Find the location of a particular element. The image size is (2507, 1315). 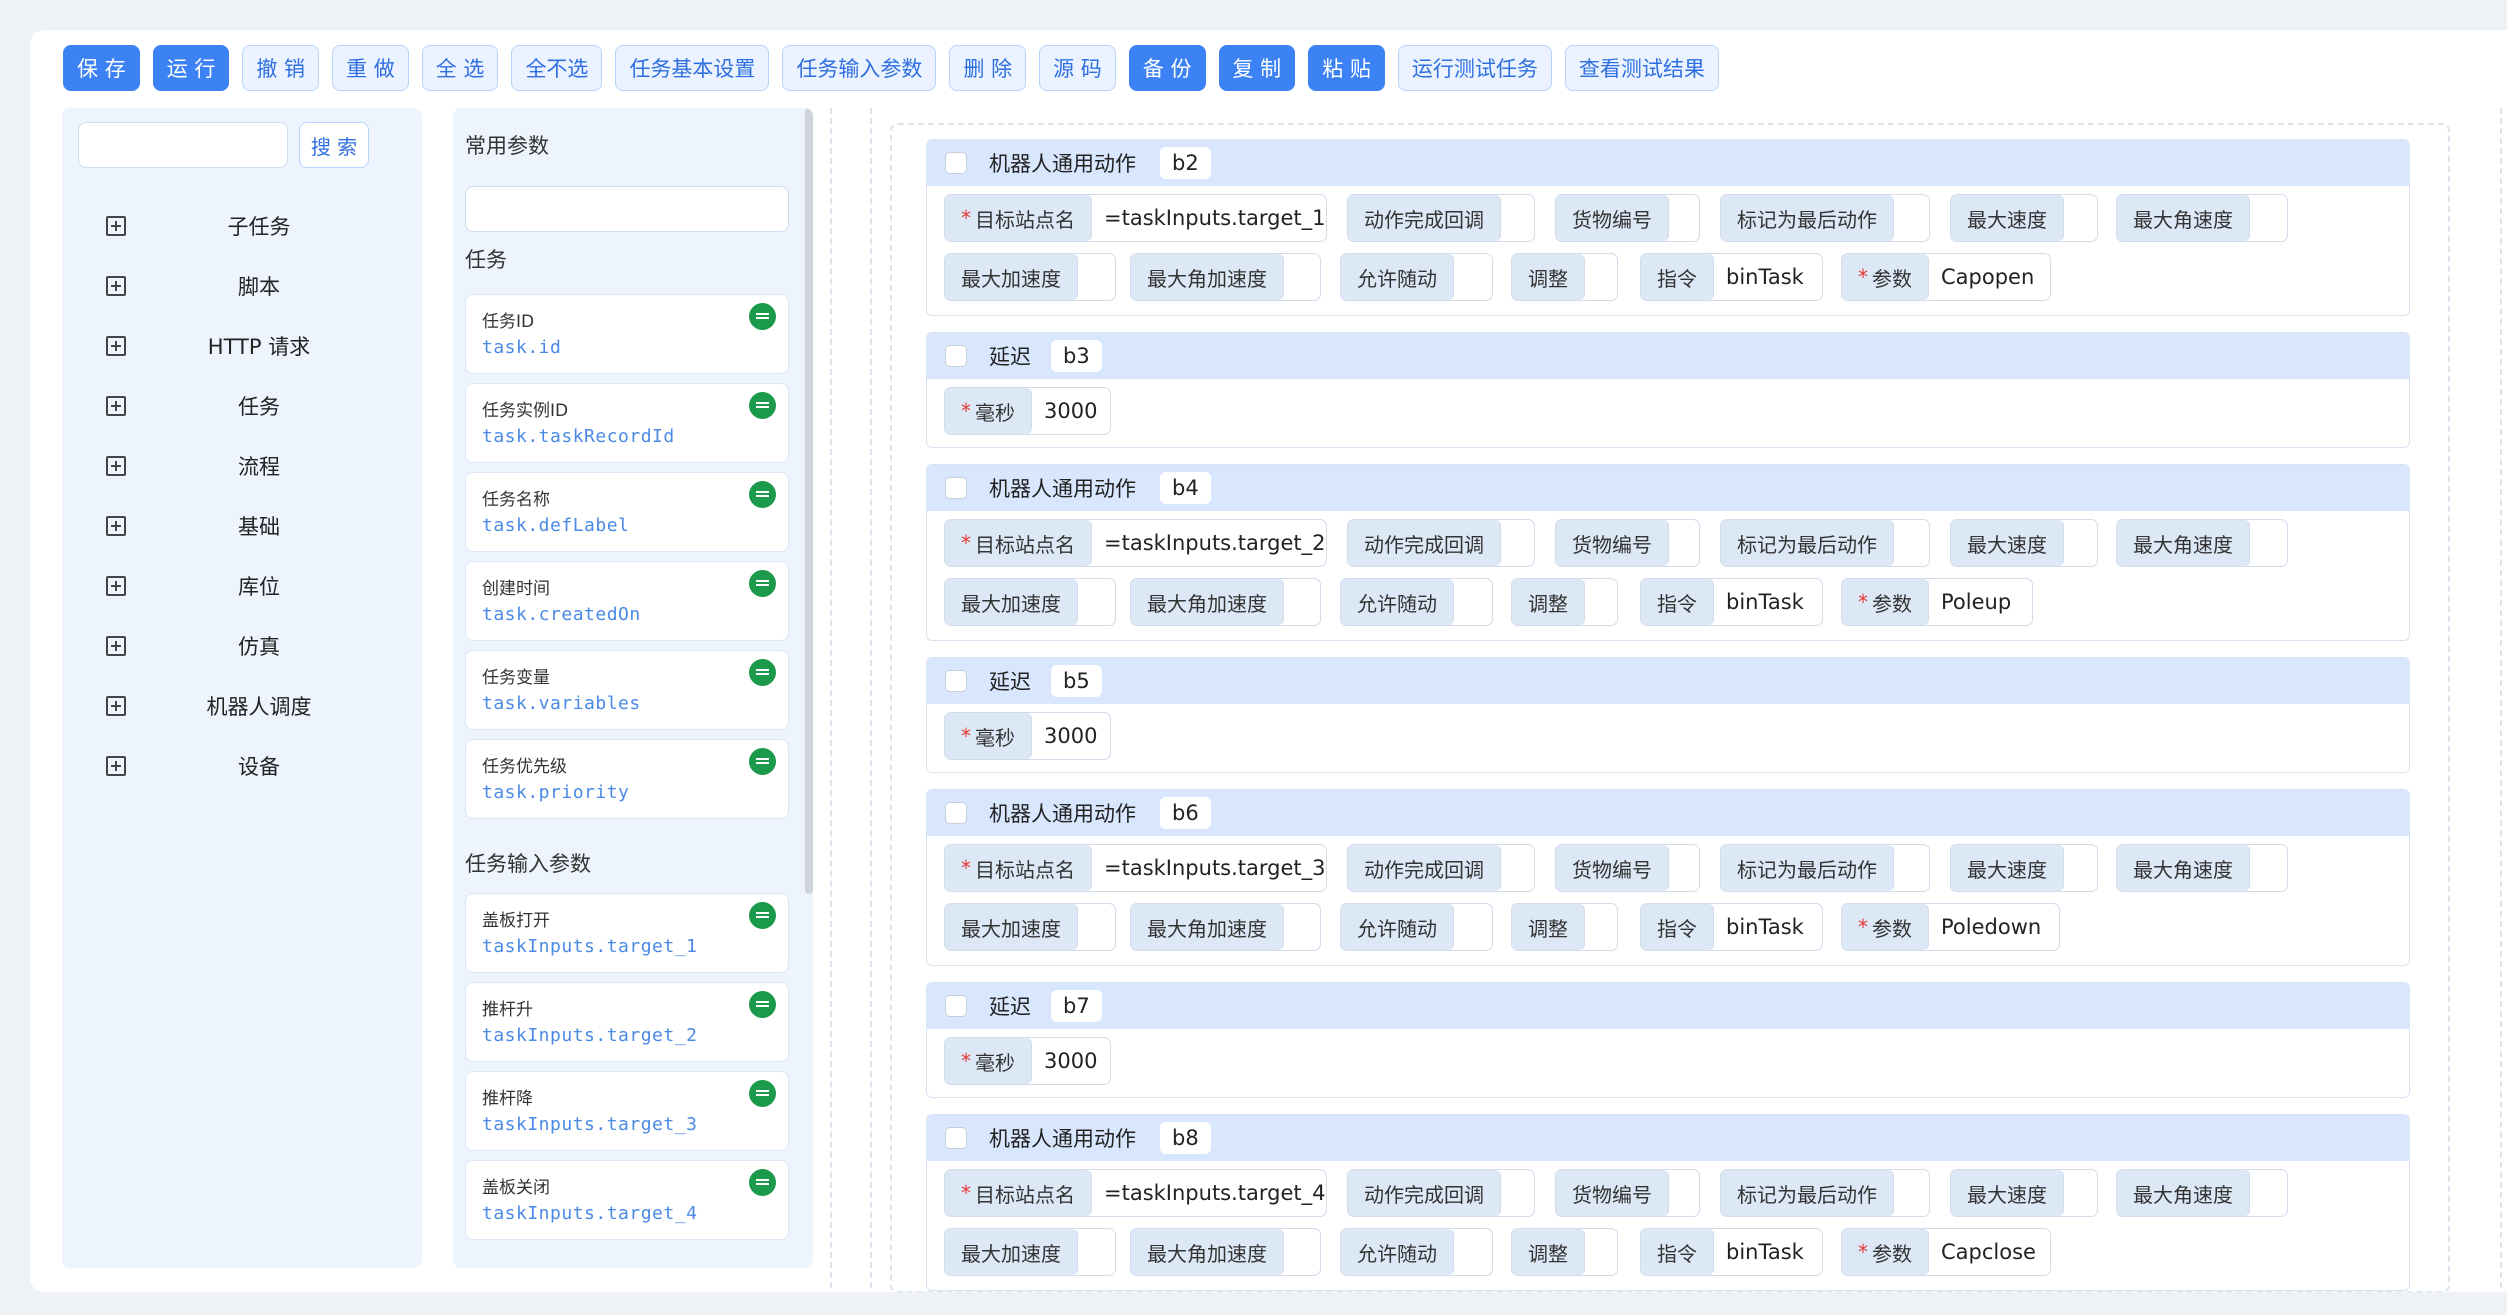

target-station-field: * 目标站点名 =taskInputs.target_2 is located at coordinates (1135, 543).